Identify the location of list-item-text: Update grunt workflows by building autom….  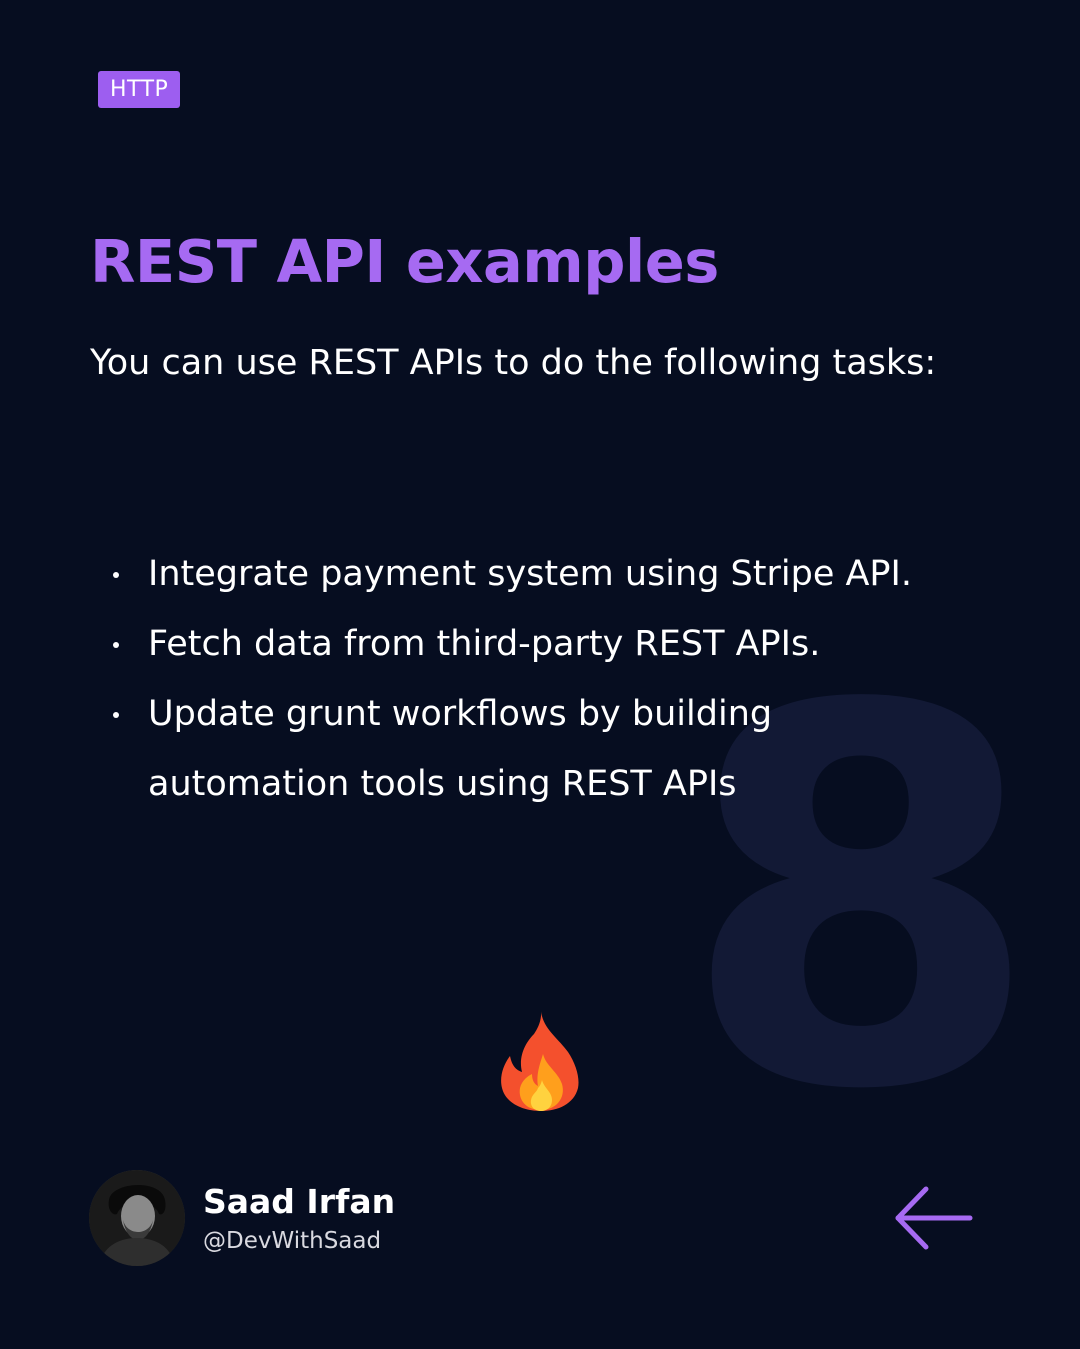
(460, 749).